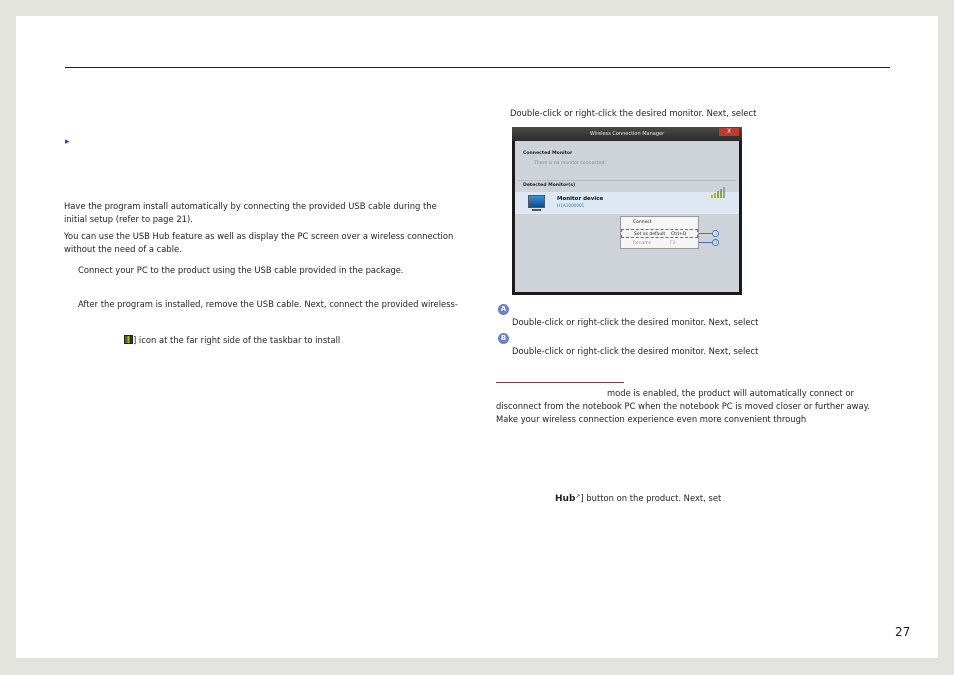 This screenshot has width=954, height=675. I want to click on connected-monitor-heading: Connected Monitor, so click(548, 153).